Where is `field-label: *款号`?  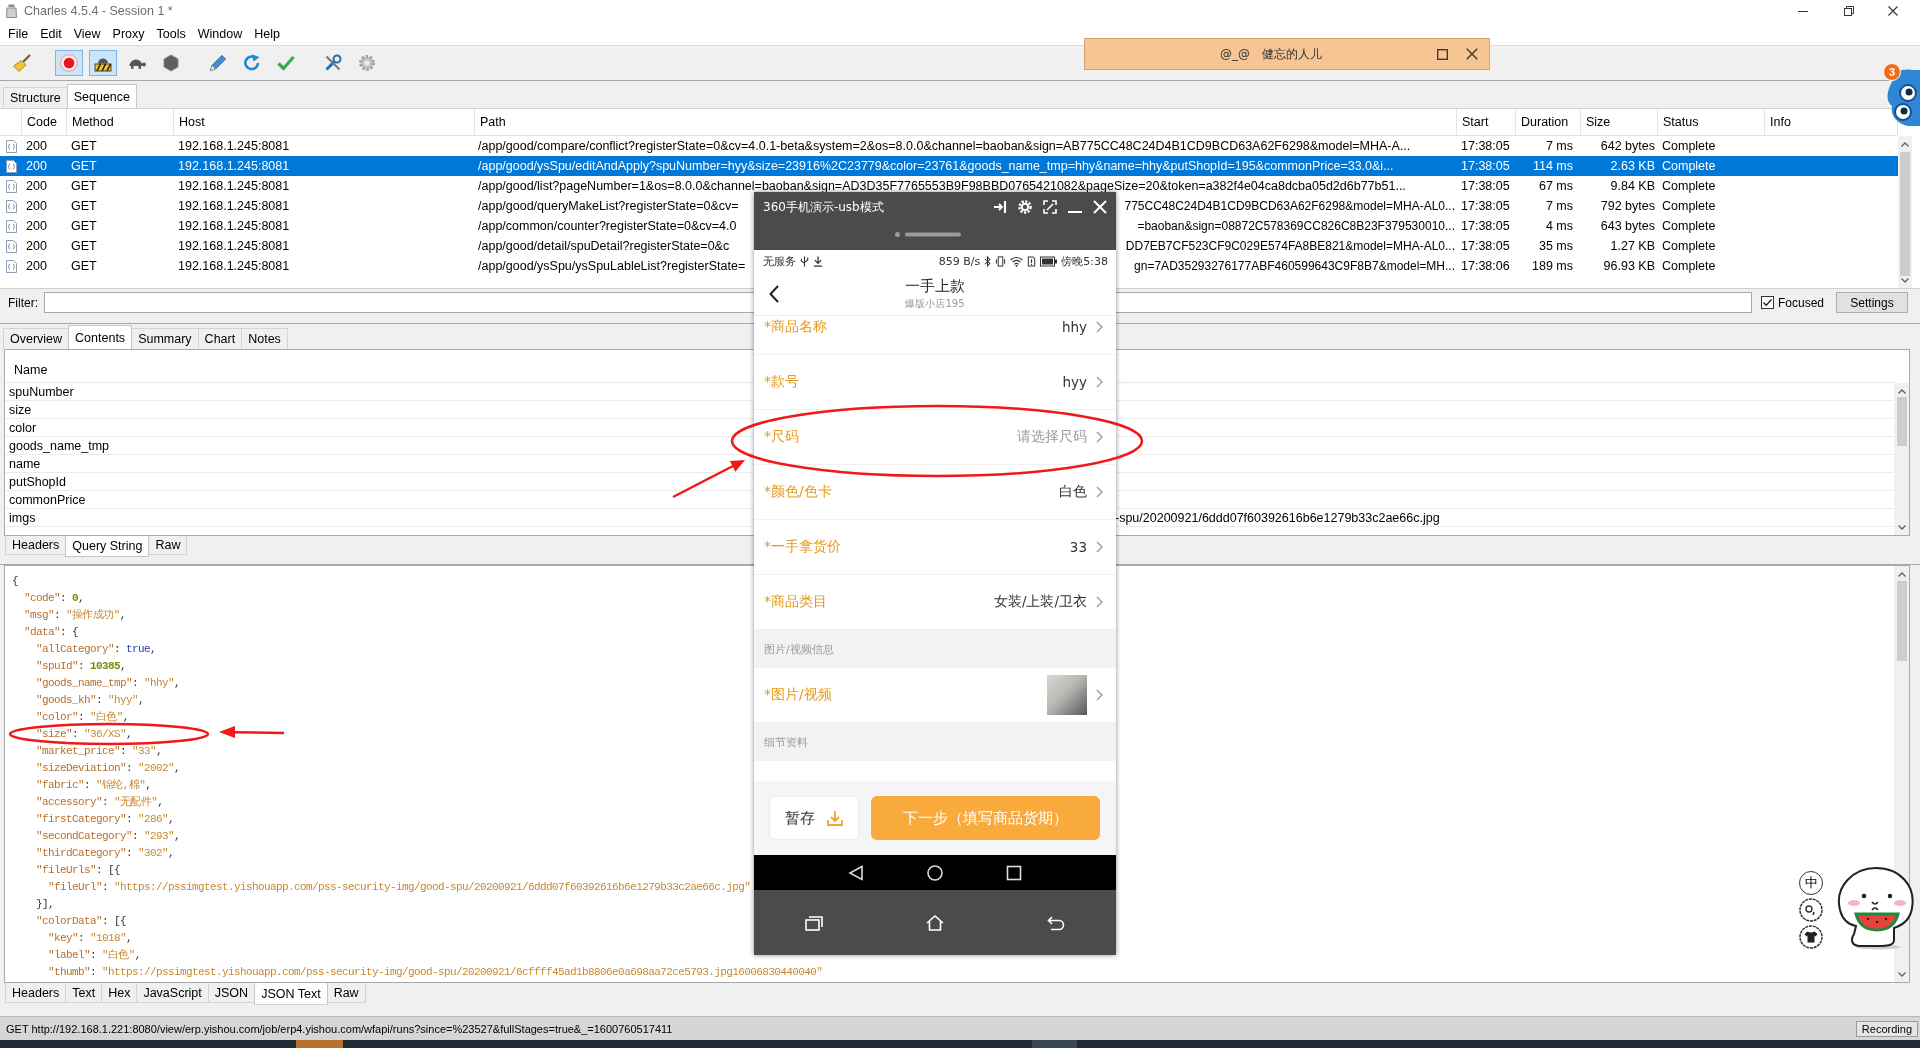
field-label: *款号 is located at coordinates (781, 382).